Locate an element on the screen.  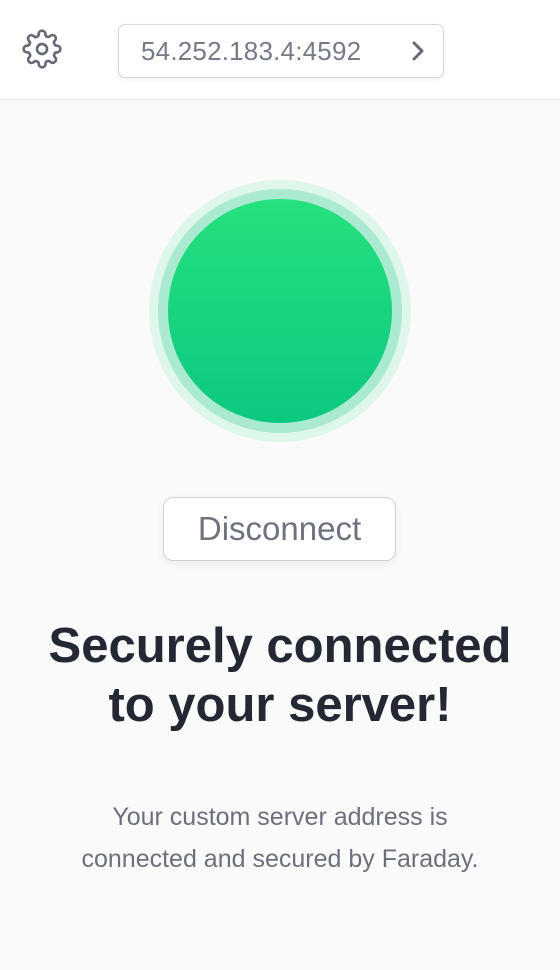
disconnect-button: Disconnect is located at coordinates (279, 529).